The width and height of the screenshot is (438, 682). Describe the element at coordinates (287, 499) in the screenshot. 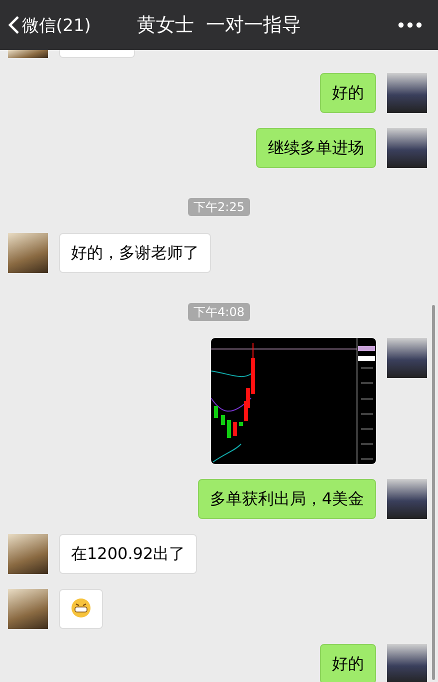

I see `message-bubble: 多单获利出局，4美金` at that location.